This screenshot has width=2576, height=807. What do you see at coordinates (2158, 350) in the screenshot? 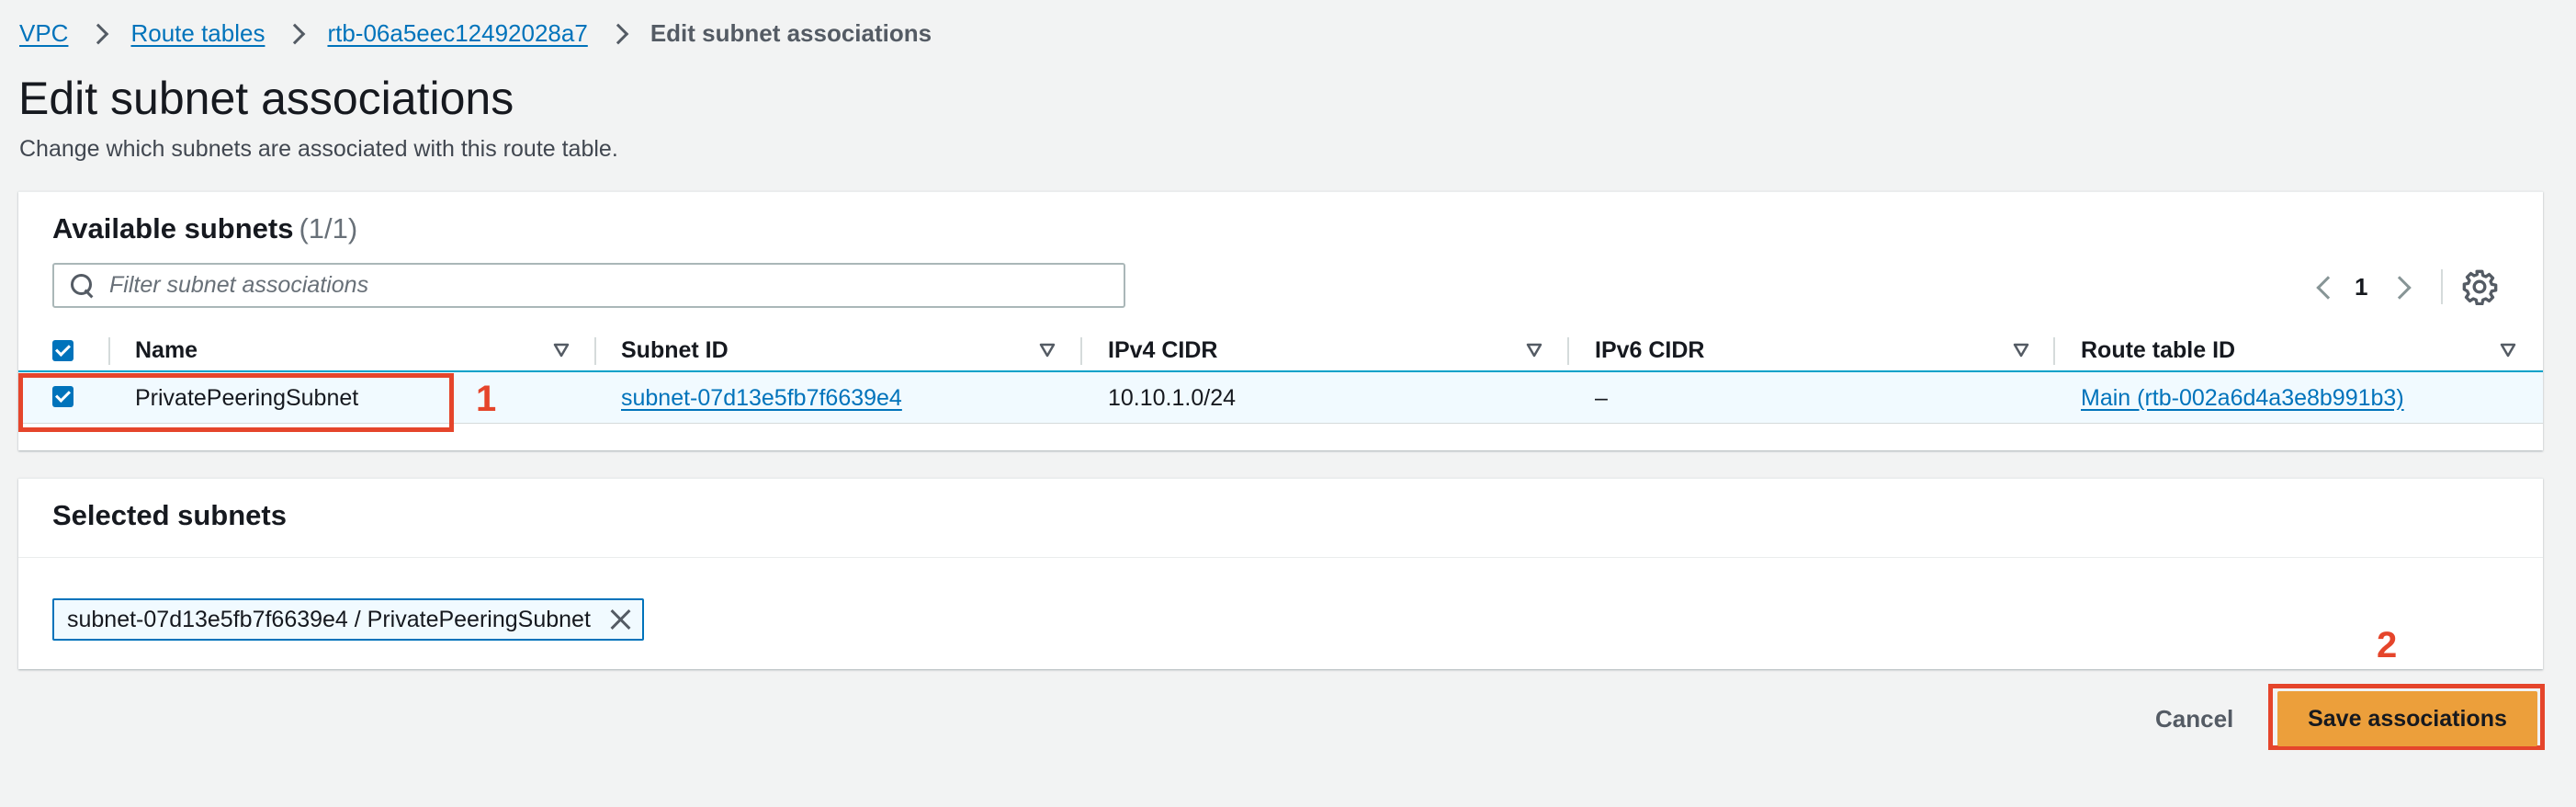
I see `column-header-route-table-id: Route table ID` at bounding box center [2158, 350].